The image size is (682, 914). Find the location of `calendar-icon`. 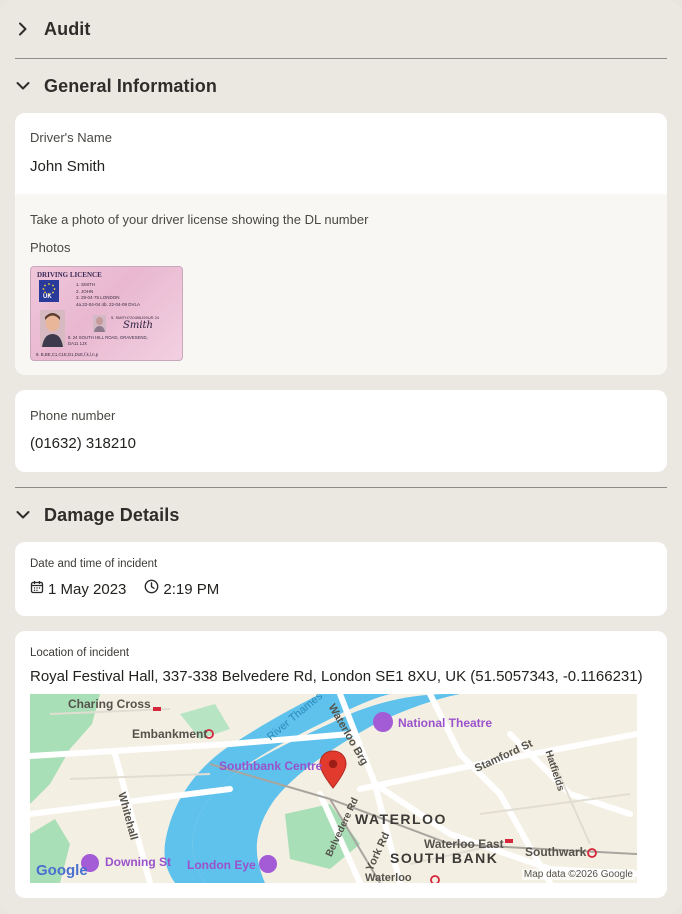

calendar-icon is located at coordinates (37, 589).